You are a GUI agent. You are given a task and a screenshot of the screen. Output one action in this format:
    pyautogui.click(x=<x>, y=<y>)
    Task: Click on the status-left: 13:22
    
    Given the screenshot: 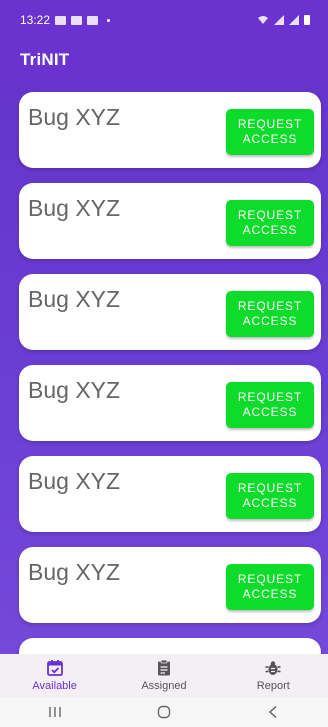 What is the action you would take?
    pyautogui.click(x=65, y=20)
    